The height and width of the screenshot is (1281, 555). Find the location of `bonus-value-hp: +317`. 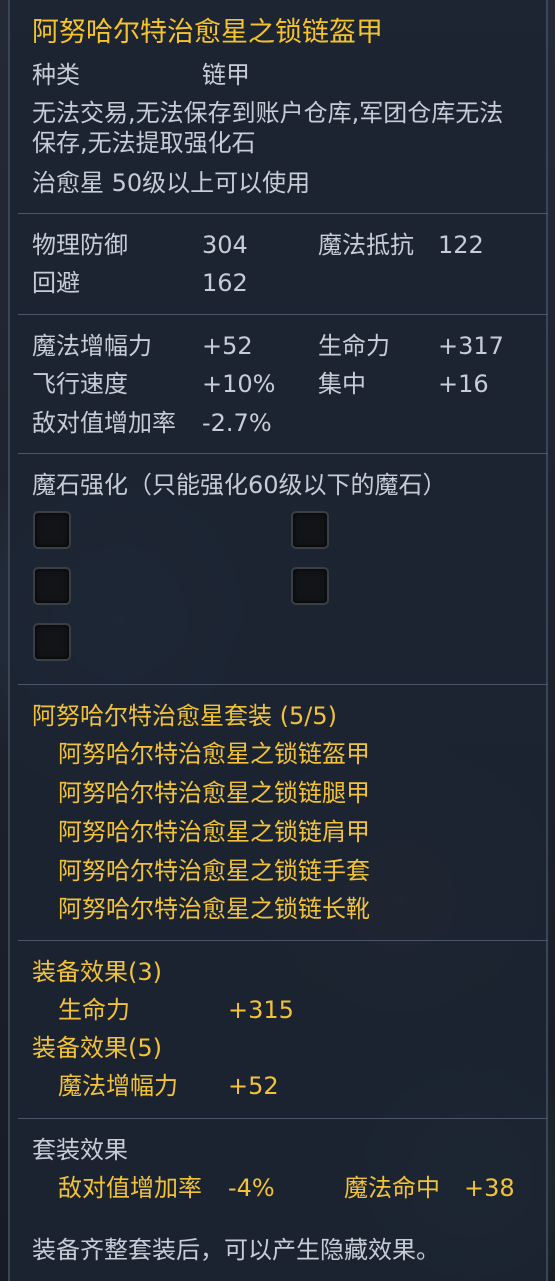

bonus-value-hp: +317 is located at coordinates (471, 346).